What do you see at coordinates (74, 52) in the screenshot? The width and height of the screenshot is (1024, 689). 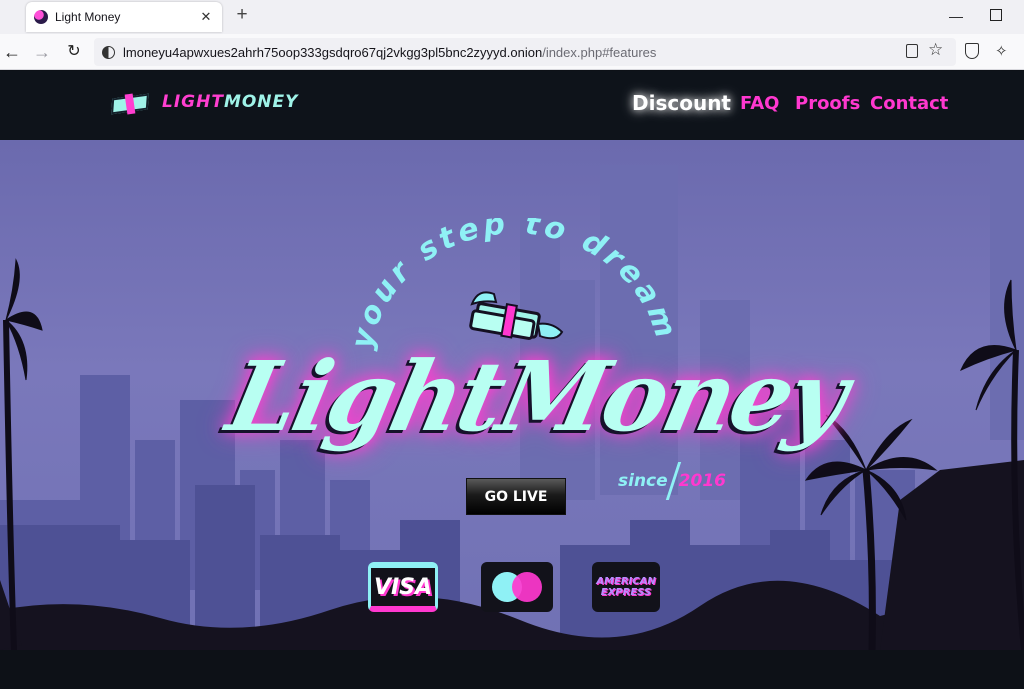 I see `reload-button: ↻` at bounding box center [74, 52].